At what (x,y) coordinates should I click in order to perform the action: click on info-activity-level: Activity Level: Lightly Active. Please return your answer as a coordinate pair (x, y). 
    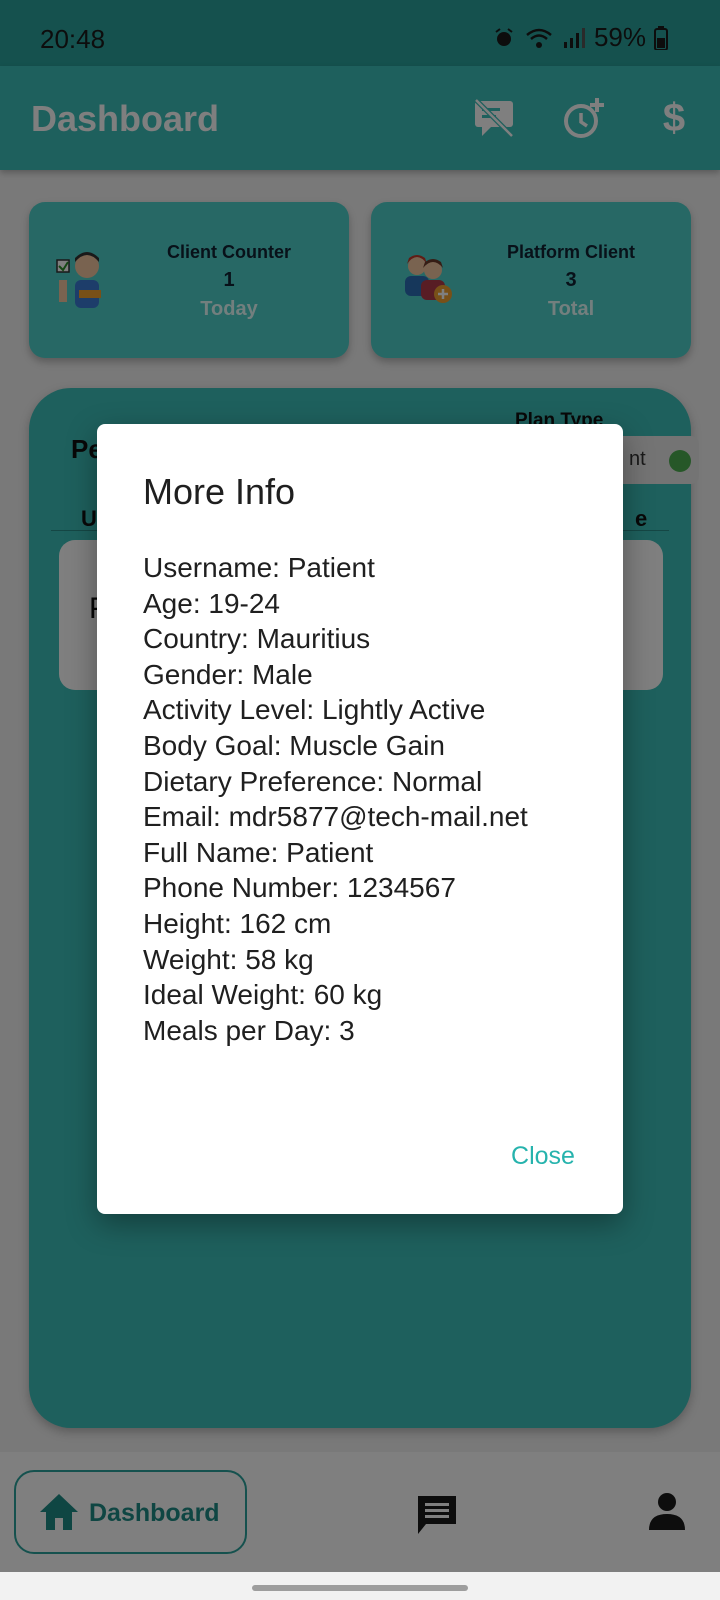
    Looking at the image, I should click on (314, 710).